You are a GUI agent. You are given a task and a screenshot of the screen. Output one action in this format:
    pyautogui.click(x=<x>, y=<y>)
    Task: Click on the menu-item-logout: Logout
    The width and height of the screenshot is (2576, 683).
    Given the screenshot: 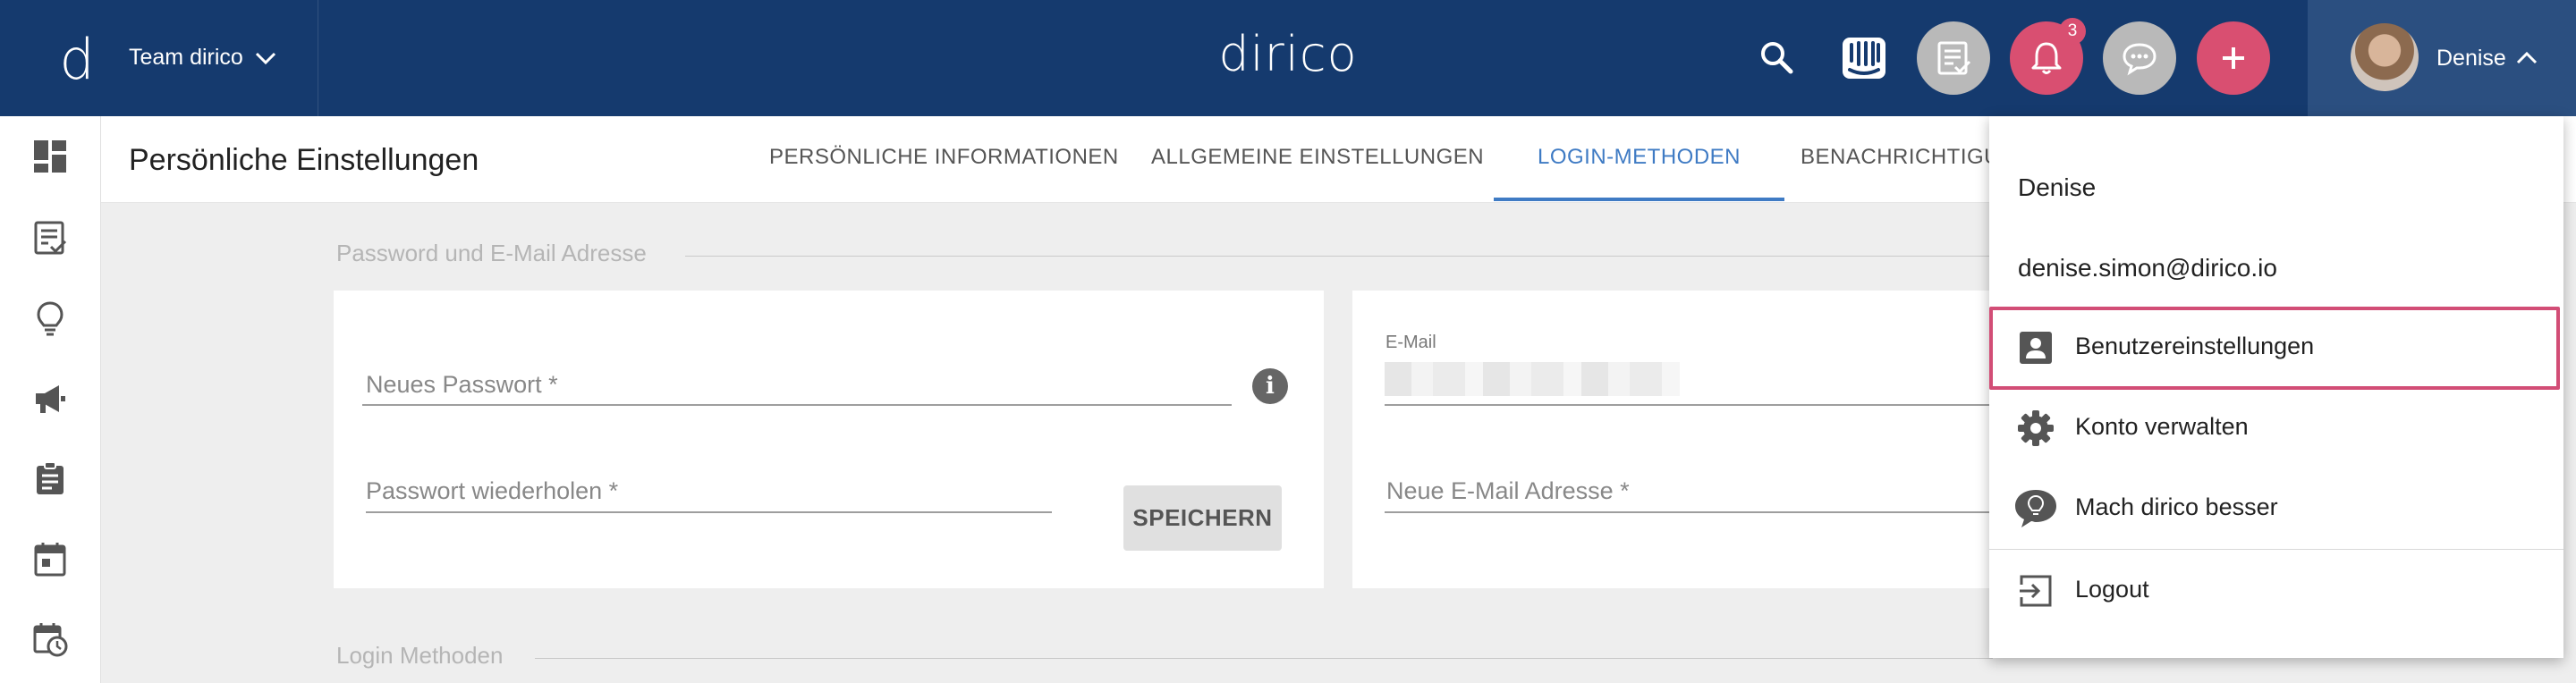 What is the action you would take?
    pyautogui.click(x=2276, y=591)
    